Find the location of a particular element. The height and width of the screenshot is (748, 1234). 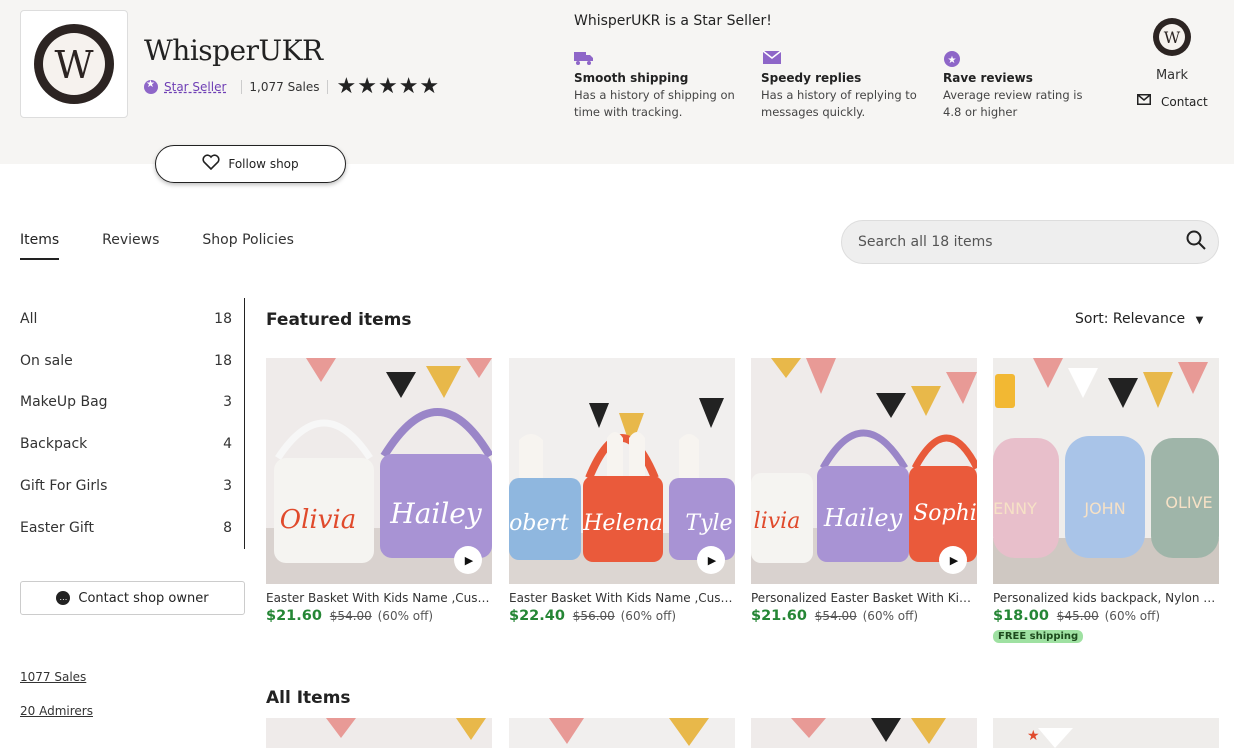

category-label: Gift For Girls is located at coordinates (64, 486).